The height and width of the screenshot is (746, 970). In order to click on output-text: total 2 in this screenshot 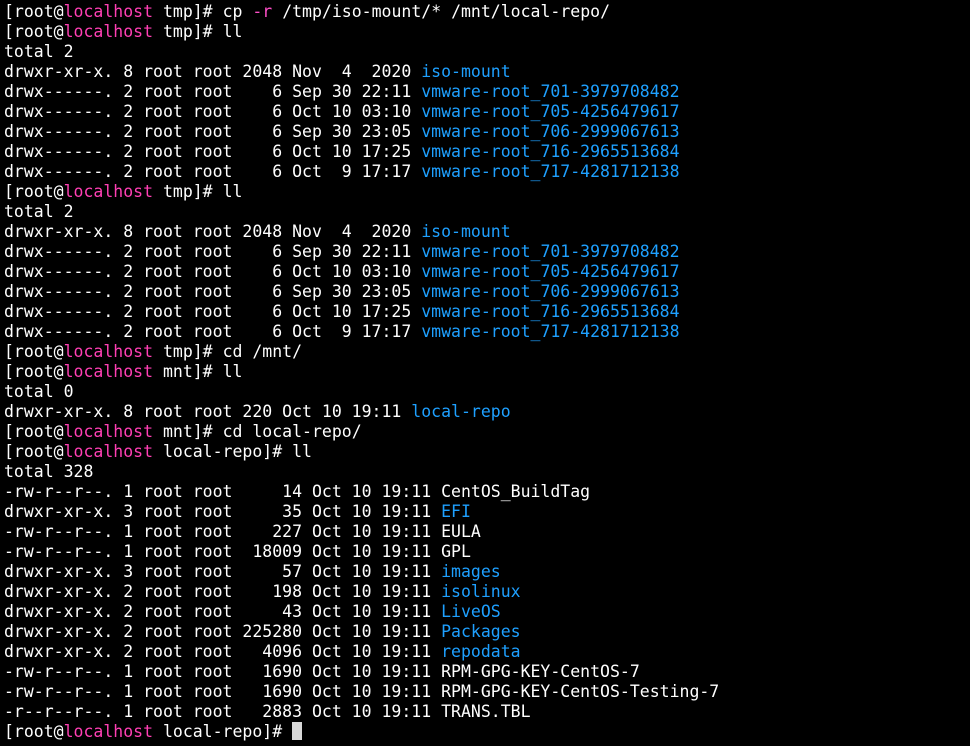, I will do `click(39, 51)`.